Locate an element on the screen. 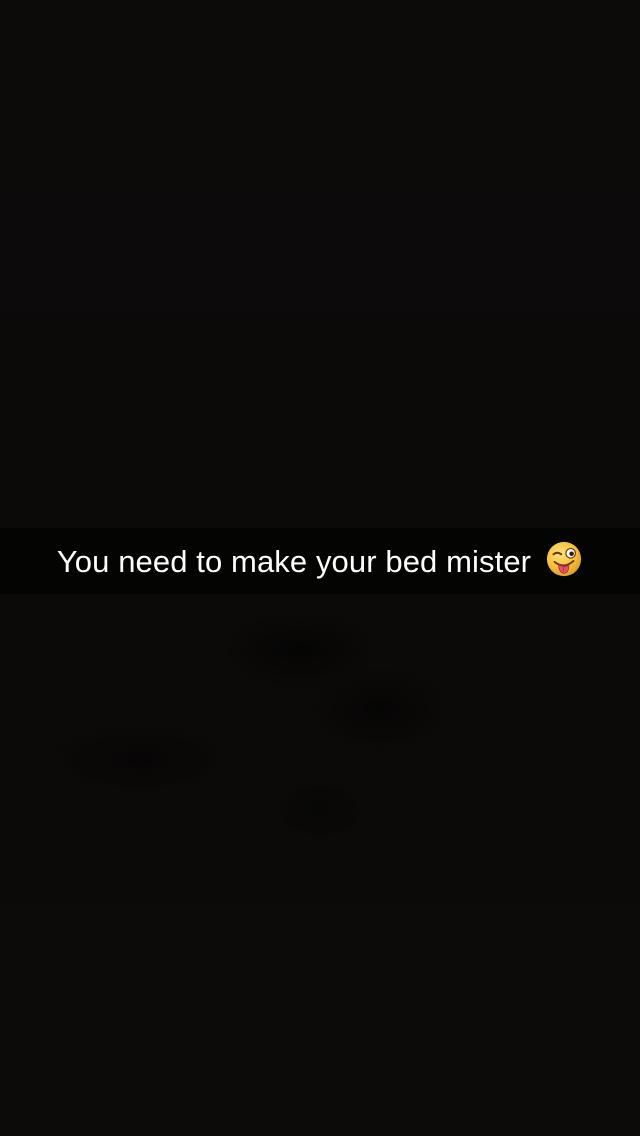 This screenshot has height=1136, width=640. caption-text: You need to make your bed mister is located at coordinates (294, 561).